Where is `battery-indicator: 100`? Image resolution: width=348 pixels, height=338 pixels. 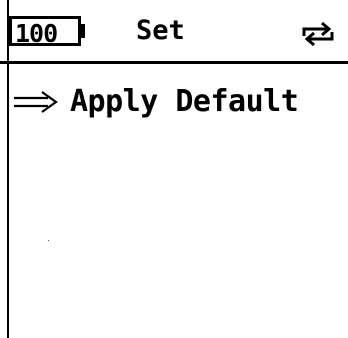
battery-indicator: 100 is located at coordinates (47, 32).